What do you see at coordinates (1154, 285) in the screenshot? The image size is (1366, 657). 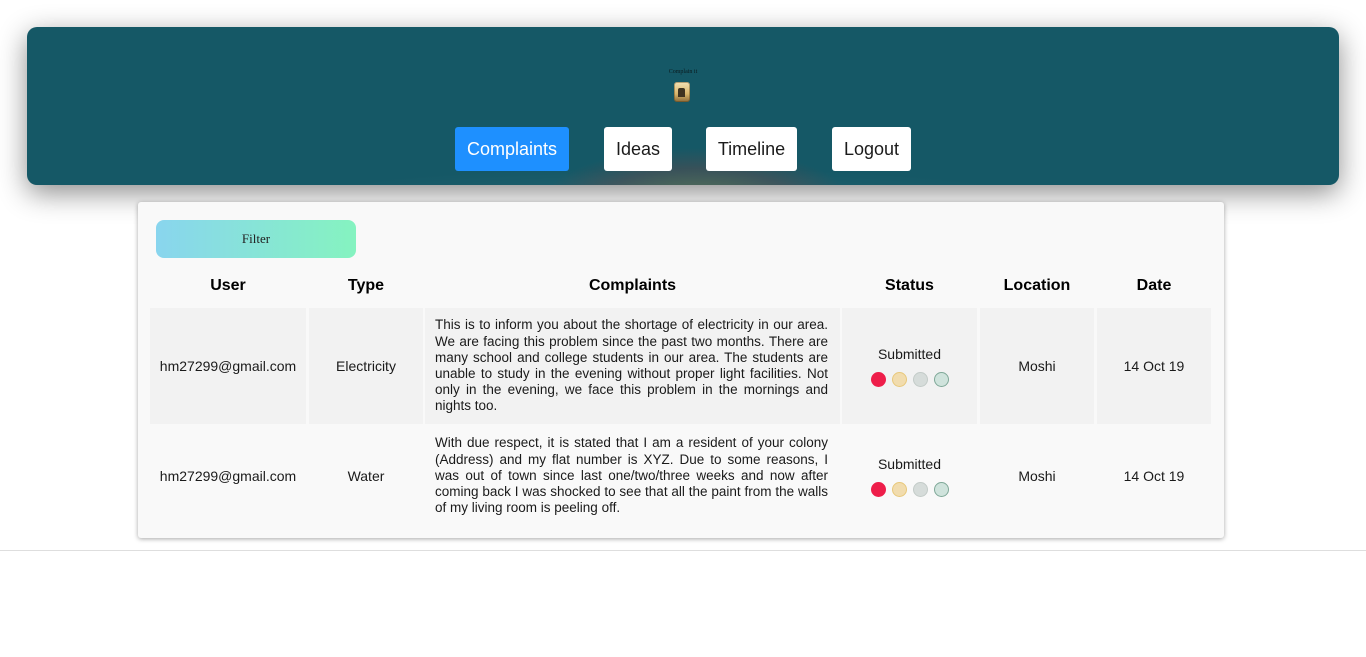 I see `column-header-date: Date` at bounding box center [1154, 285].